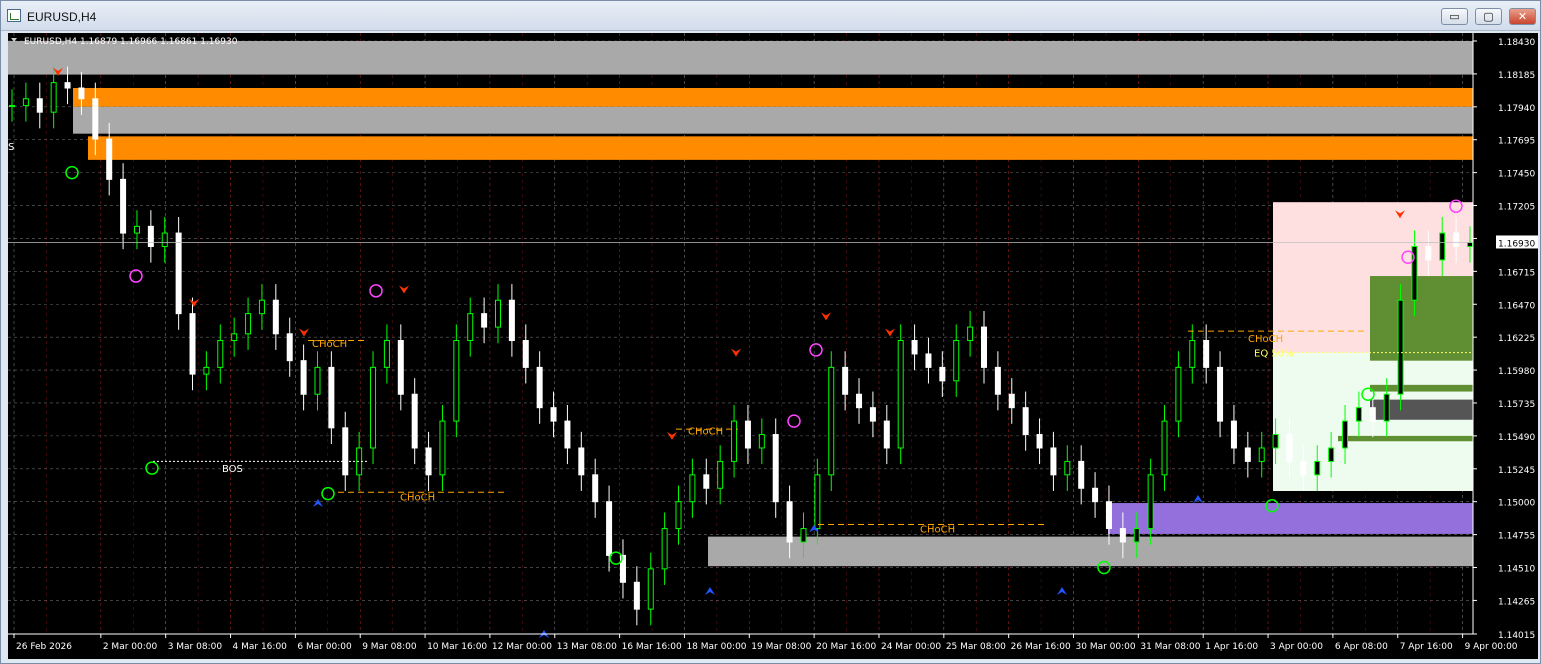 The width and height of the screenshot is (1541, 664). I want to click on y-tick-label: 1.17450, so click(1516, 175).